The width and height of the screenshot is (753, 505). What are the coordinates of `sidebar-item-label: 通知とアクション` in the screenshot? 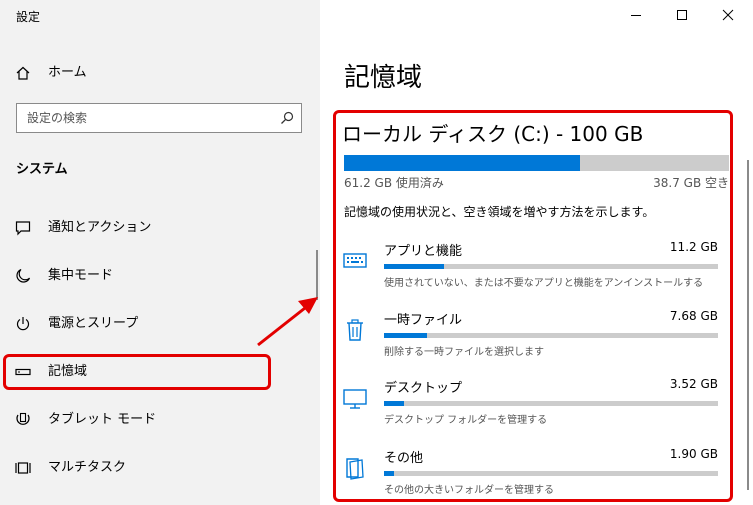 It's located at (100, 227).